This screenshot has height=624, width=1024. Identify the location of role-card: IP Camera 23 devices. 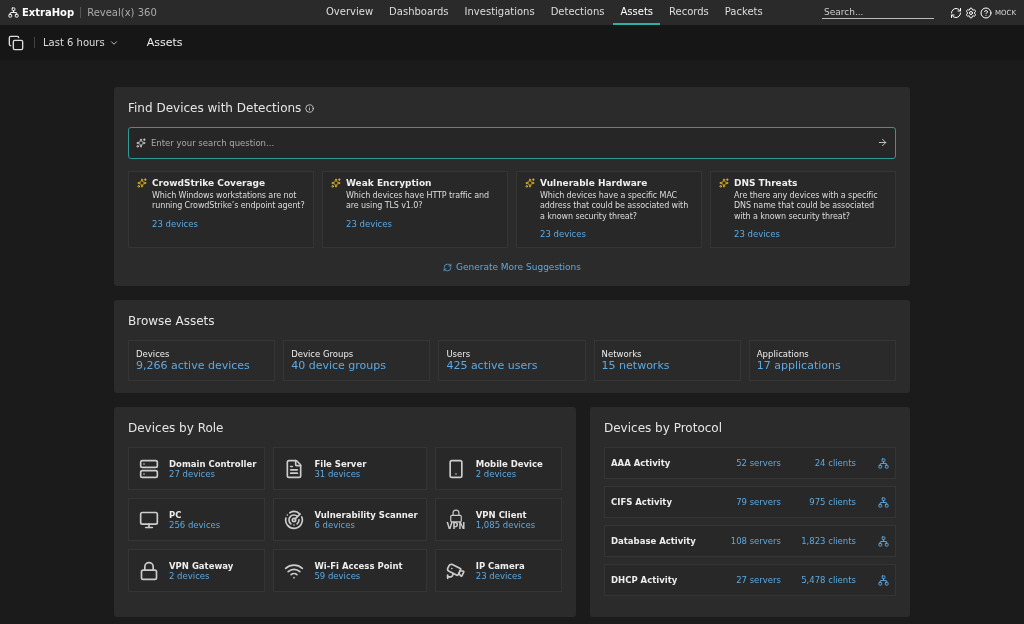
(498, 571).